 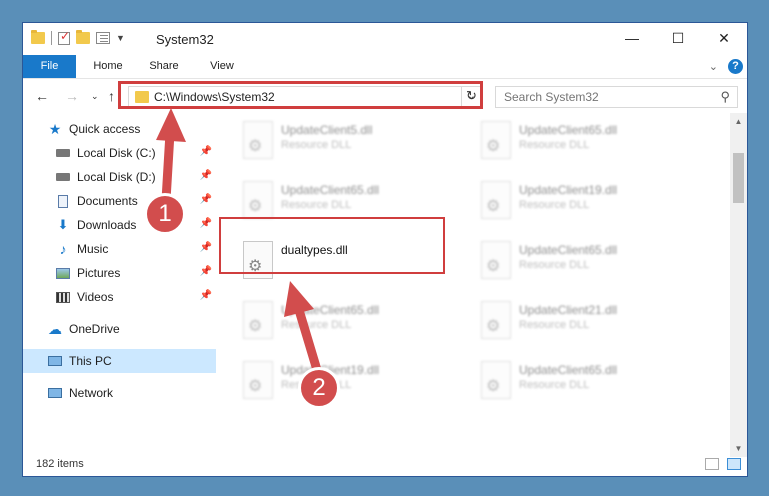 What do you see at coordinates (319, 388) in the screenshot?
I see `step-badge-2: 2` at bounding box center [319, 388].